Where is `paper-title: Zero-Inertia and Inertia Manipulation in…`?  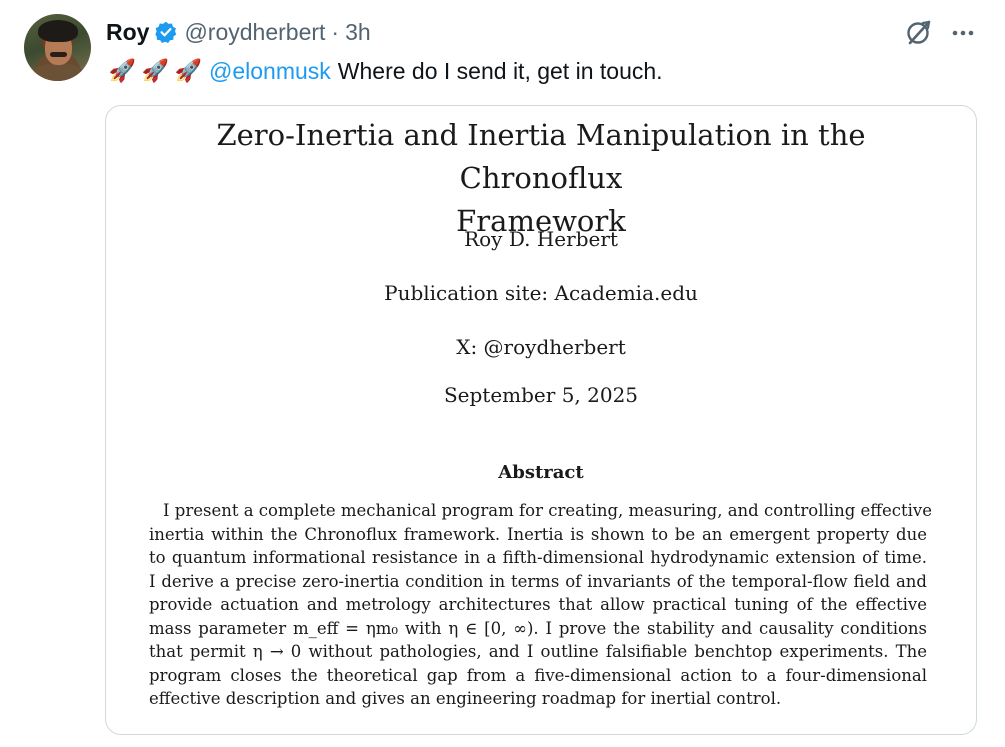 paper-title: Zero-Inertia and Inertia Manipulation in… is located at coordinates (541, 178).